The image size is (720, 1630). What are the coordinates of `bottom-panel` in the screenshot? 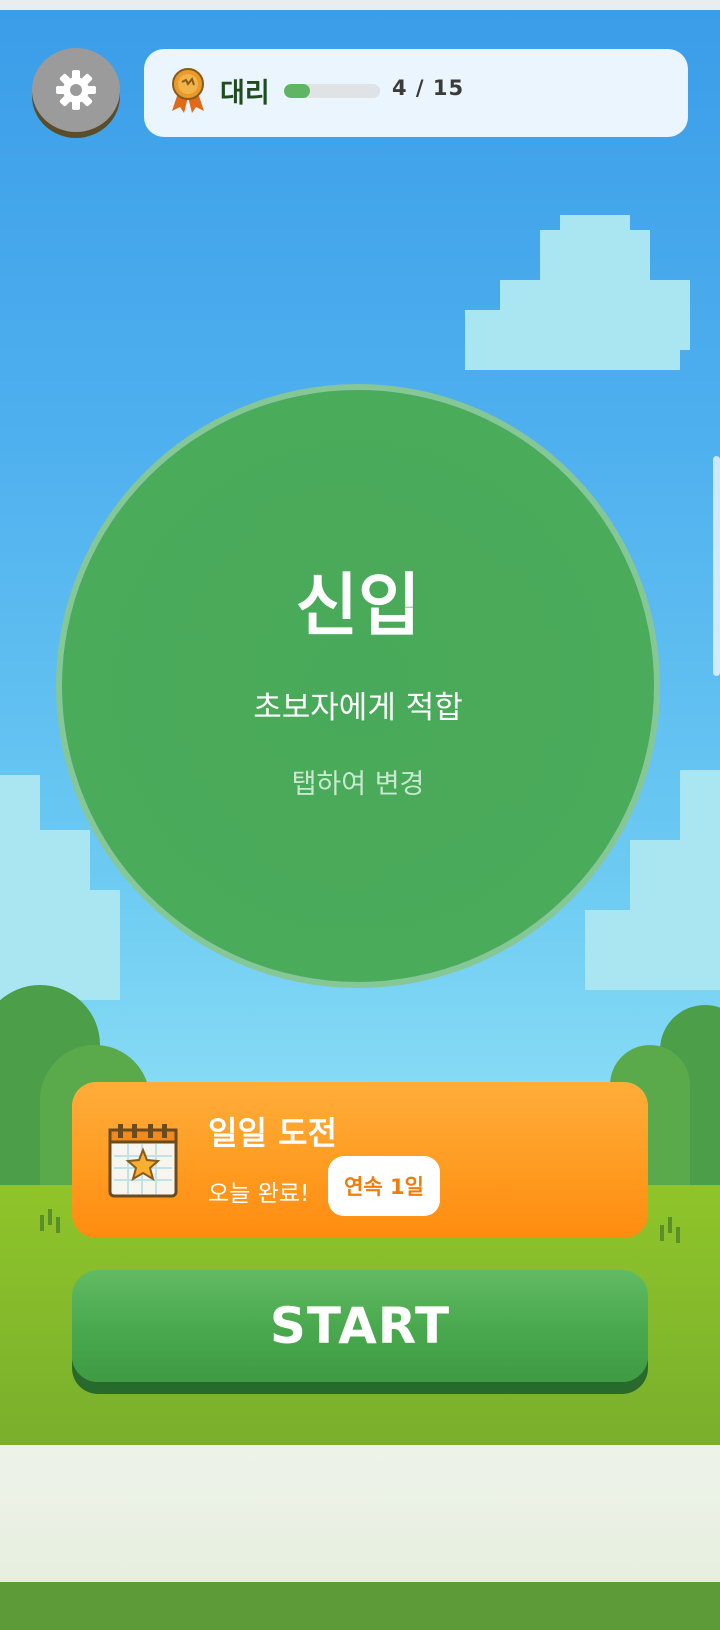 It's located at (360, 1513).